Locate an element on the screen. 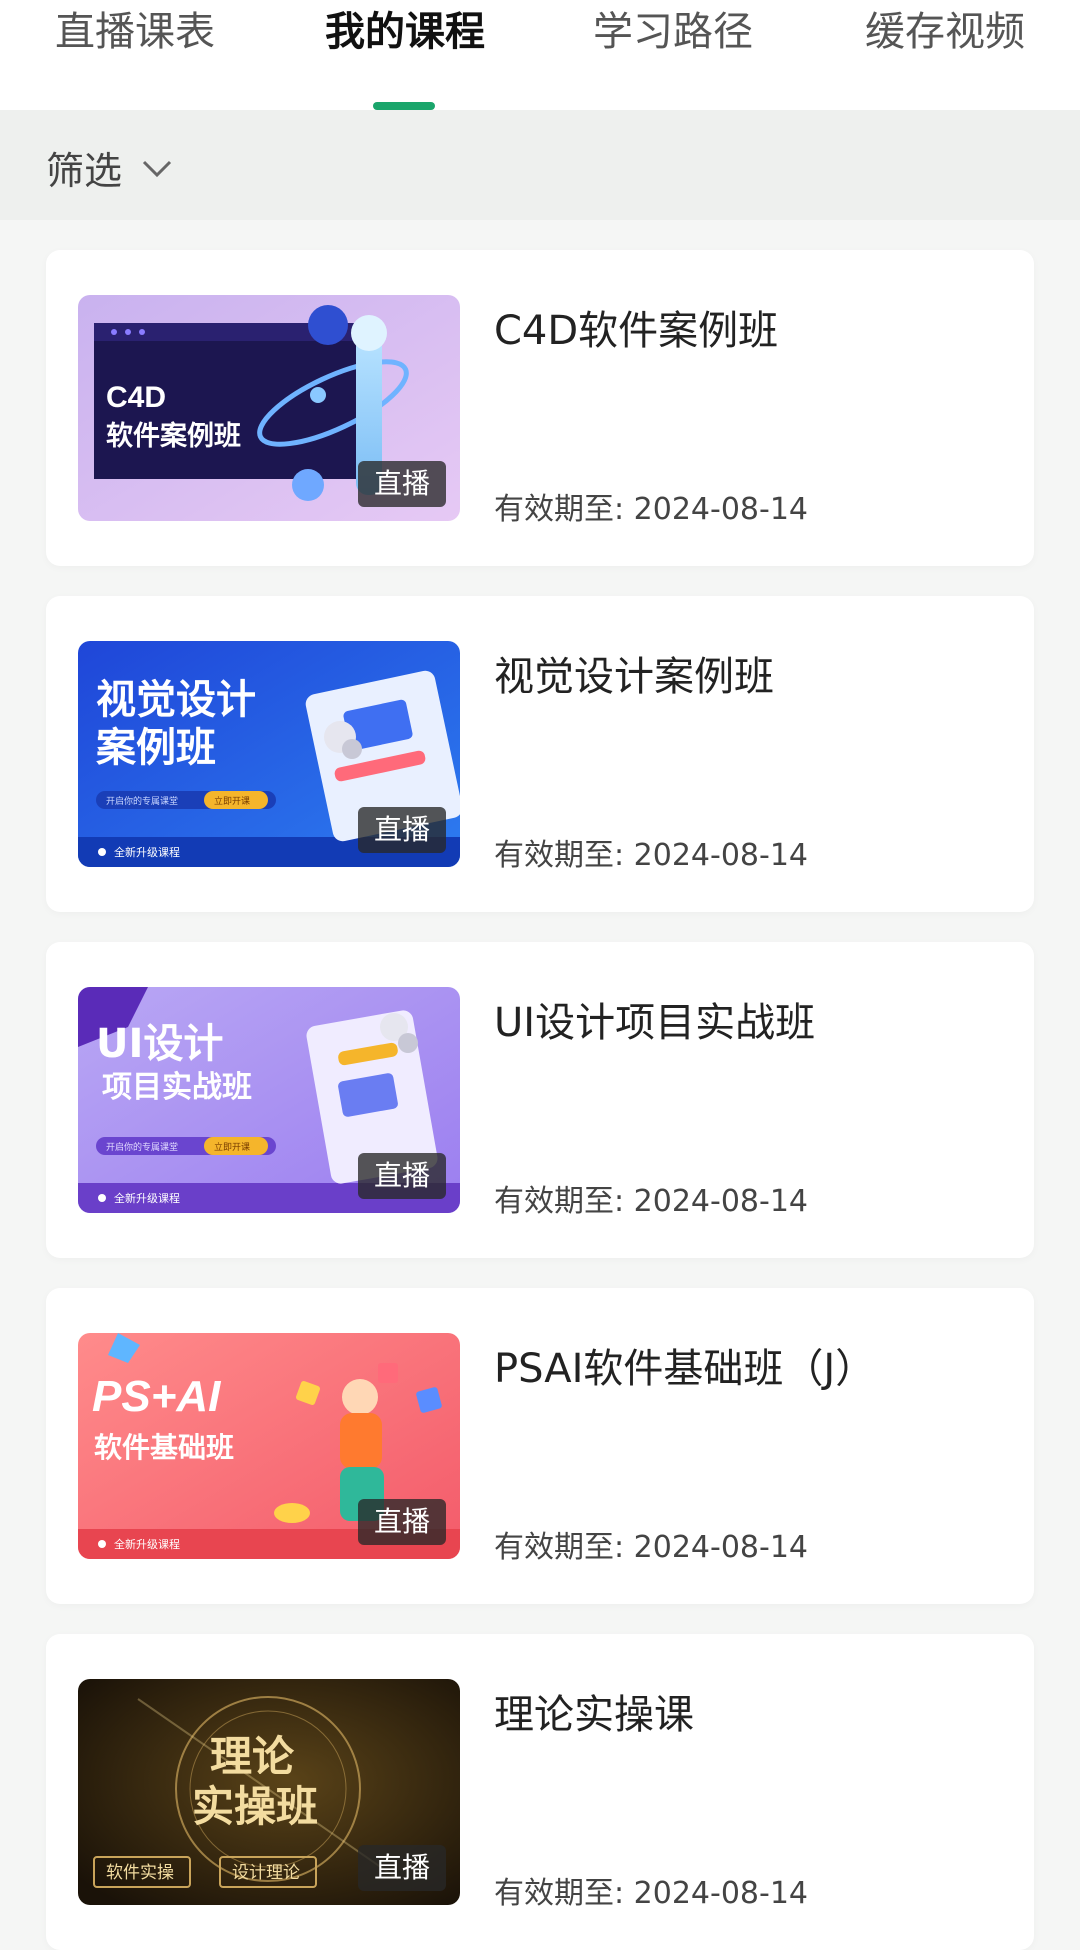  course-title: UI设计项目实战班 is located at coordinates (655, 1023).